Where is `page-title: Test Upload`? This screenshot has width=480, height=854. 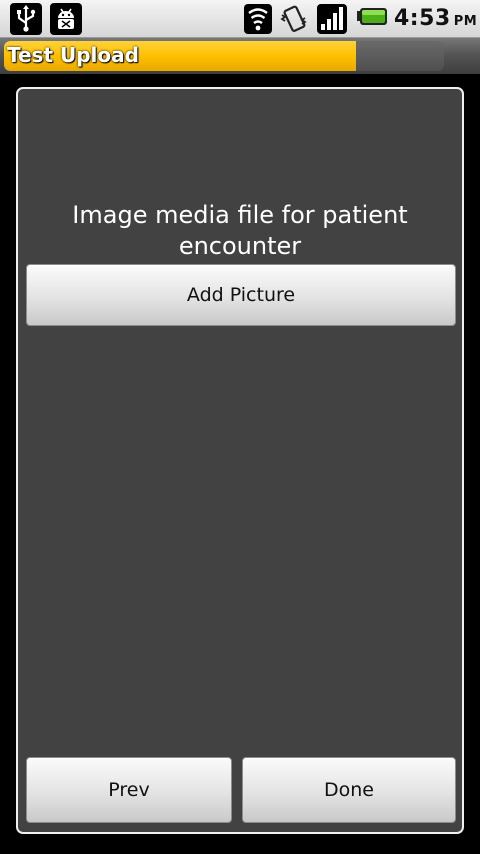 page-title: Test Upload is located at coordinates (73, 55).